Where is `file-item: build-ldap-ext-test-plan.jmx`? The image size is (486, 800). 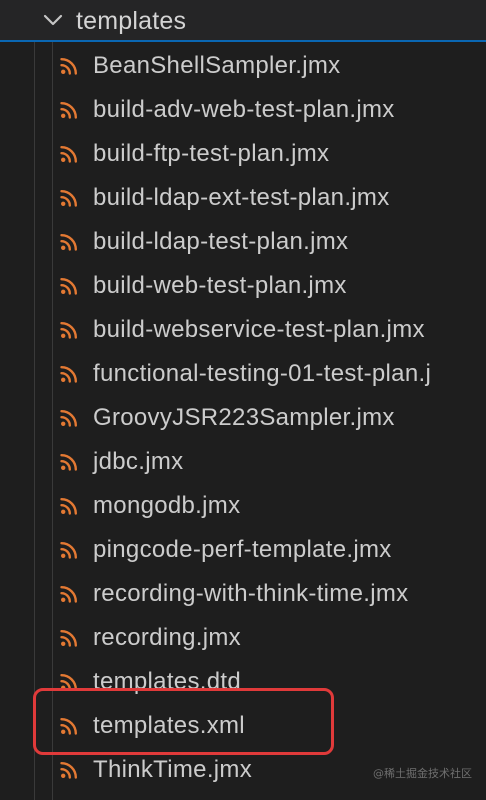 file-item: build-ldap-ext-test-plan.jmx is located at coordinates (243, 198).